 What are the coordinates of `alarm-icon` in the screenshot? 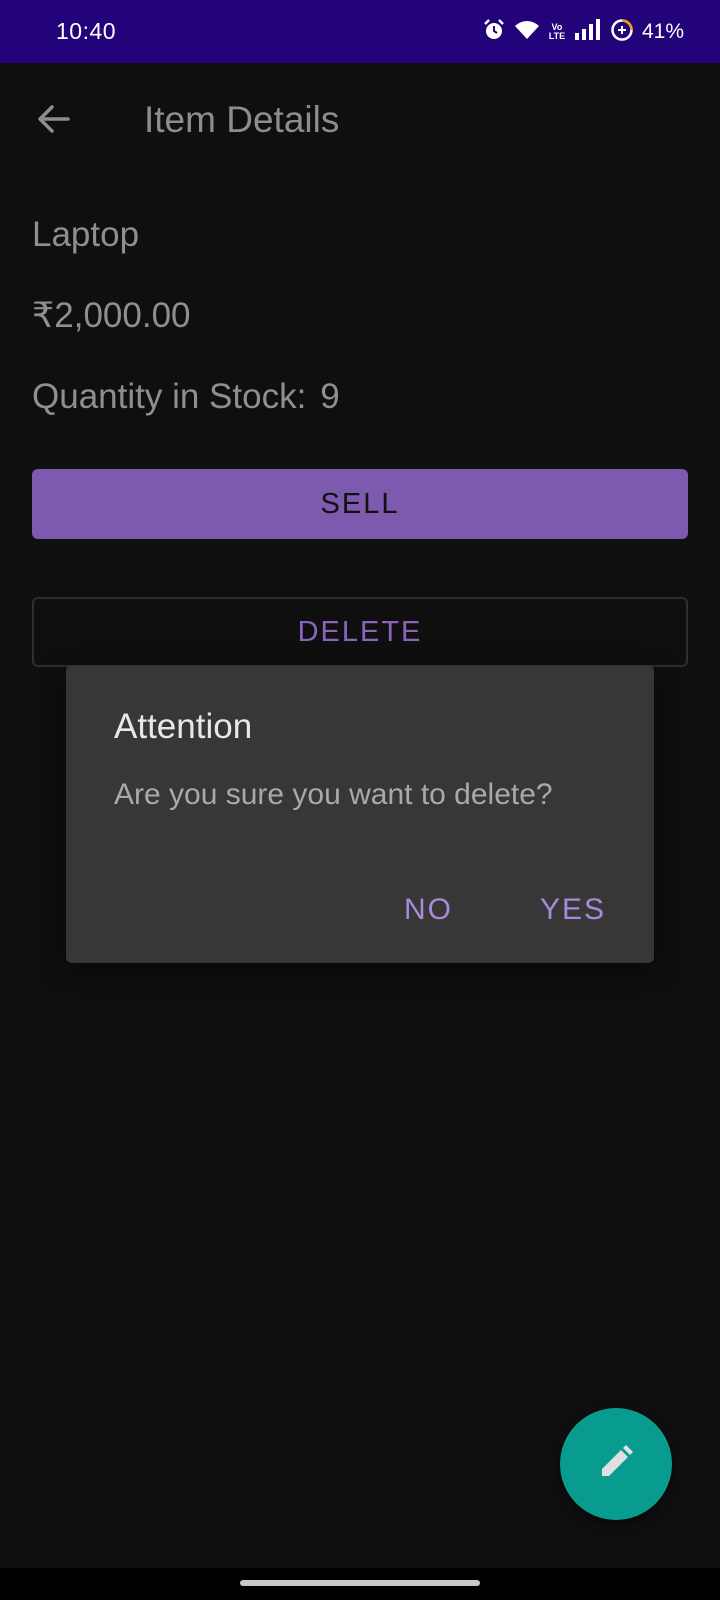 It's located at (494, 32).